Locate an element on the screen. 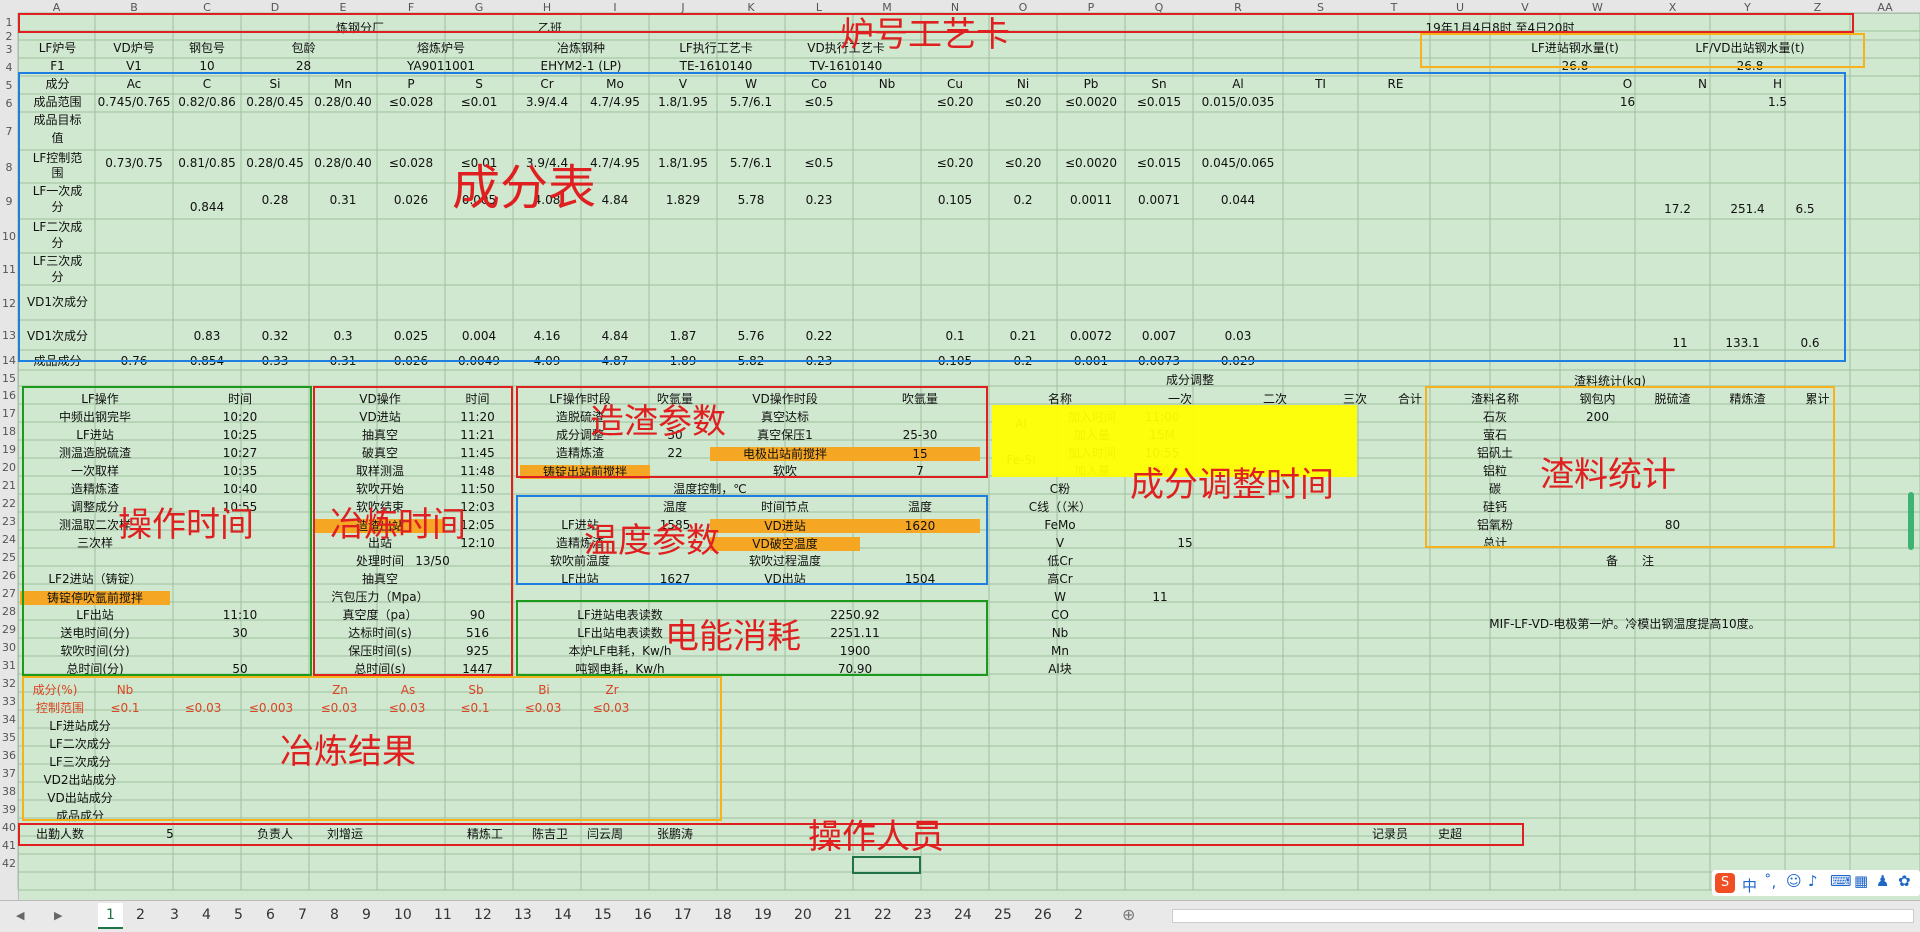  cell: C粉 is located at coordinates (1060, 490).